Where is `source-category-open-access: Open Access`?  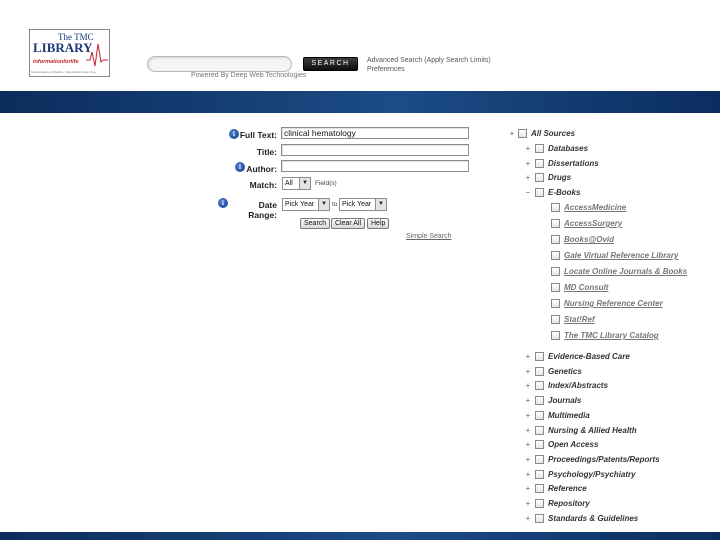
source-category-open-access: Open Access is located at coordinates (573, 445).